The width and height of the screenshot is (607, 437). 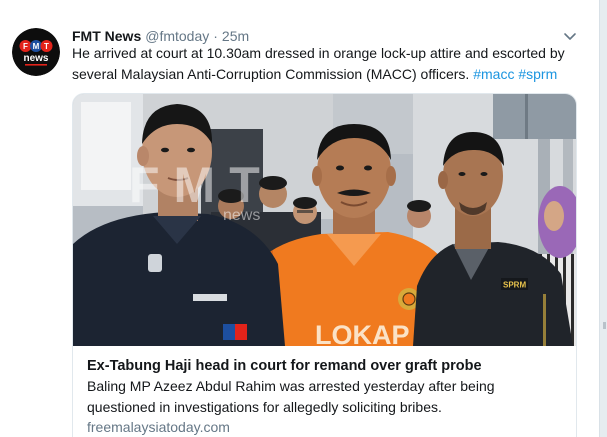 What do you see at coordinates (25, 46) in the screenshot?
I see `logo-letter-f: F` at bounding box center [25, 46].